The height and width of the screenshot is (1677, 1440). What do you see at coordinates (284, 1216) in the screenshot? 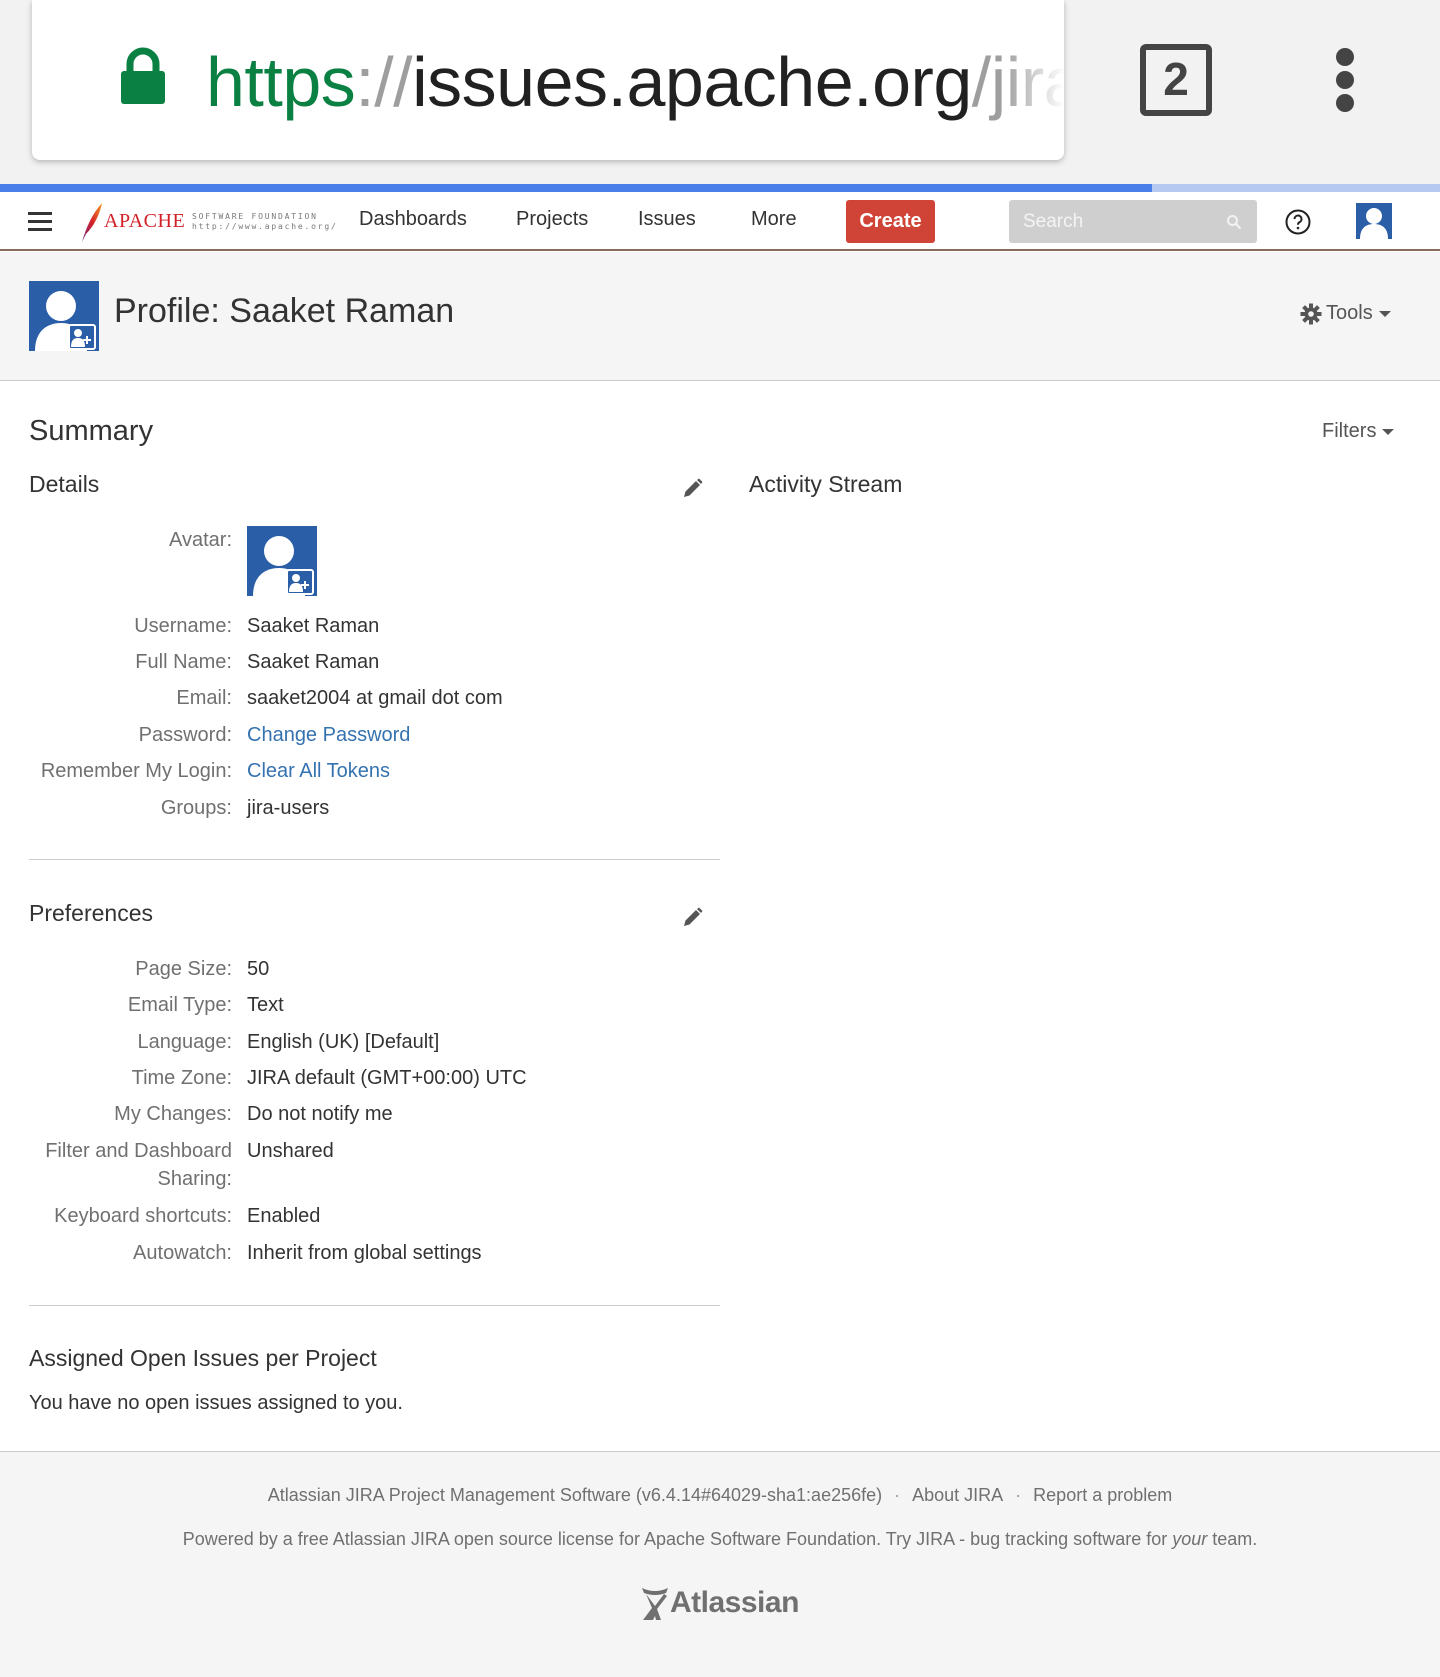
I see `keyboard-shortcuts-value: Enabled` at bounding box center [284, 1216].